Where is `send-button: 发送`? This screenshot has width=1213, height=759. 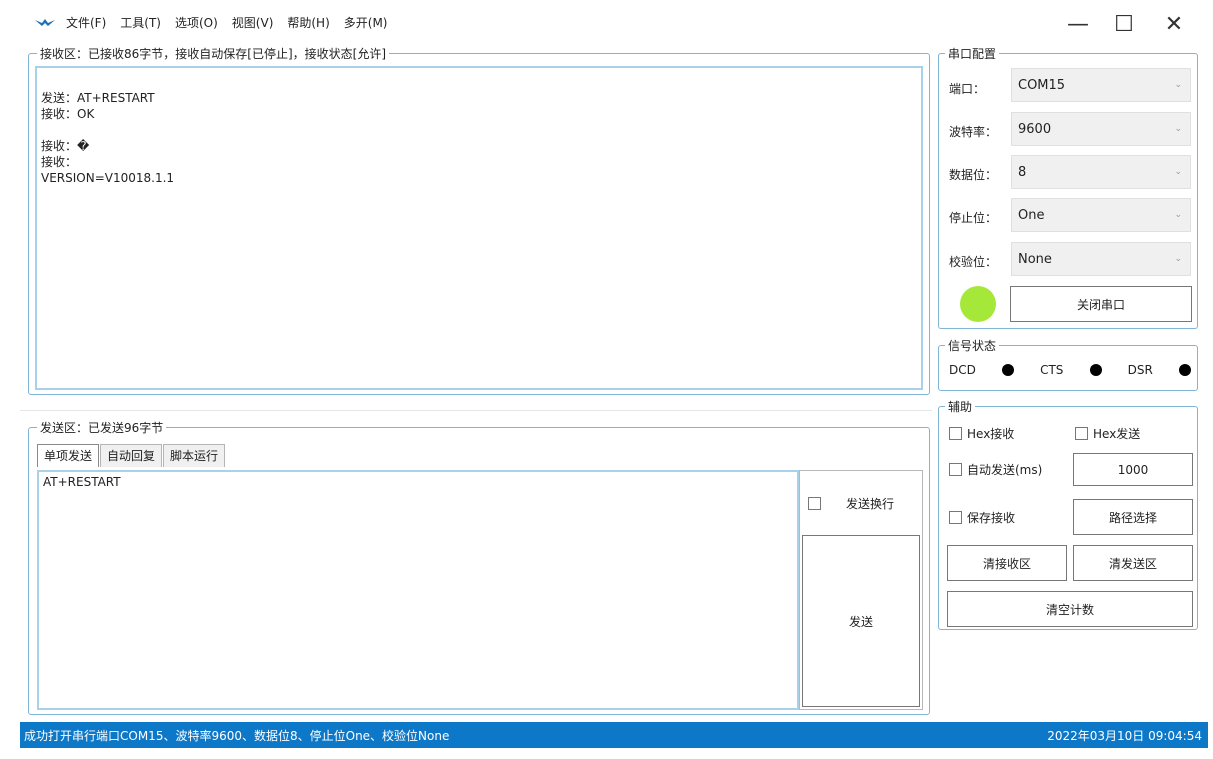
send-button: 发送 is located at coordinates (861, 621).